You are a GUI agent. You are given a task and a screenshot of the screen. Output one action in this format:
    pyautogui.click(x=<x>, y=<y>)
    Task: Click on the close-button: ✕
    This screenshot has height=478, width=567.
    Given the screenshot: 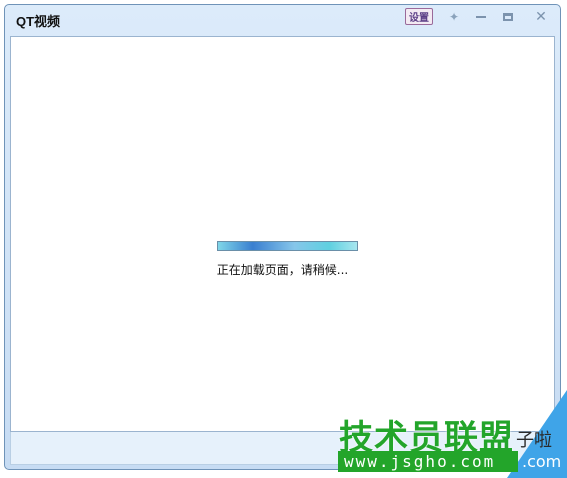 What is the action you would take?
    pyautogui.click(x=541, y=16)
    